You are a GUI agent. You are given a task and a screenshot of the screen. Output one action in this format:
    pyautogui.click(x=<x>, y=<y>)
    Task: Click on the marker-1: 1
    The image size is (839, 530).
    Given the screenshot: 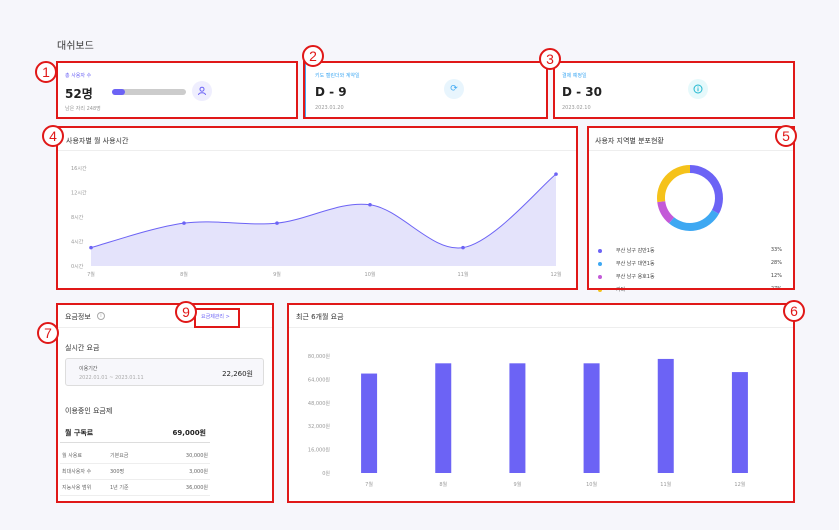 What is the action you would take?
    pyautogui.click(x=46, y=72)
    